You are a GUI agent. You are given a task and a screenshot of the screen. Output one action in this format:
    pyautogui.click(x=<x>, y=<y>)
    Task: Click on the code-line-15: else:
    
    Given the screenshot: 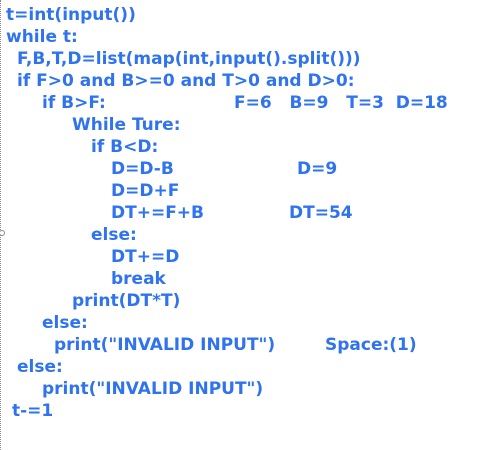 What is the action you would take?
    pyautogui.click(x=65, y=323)
    